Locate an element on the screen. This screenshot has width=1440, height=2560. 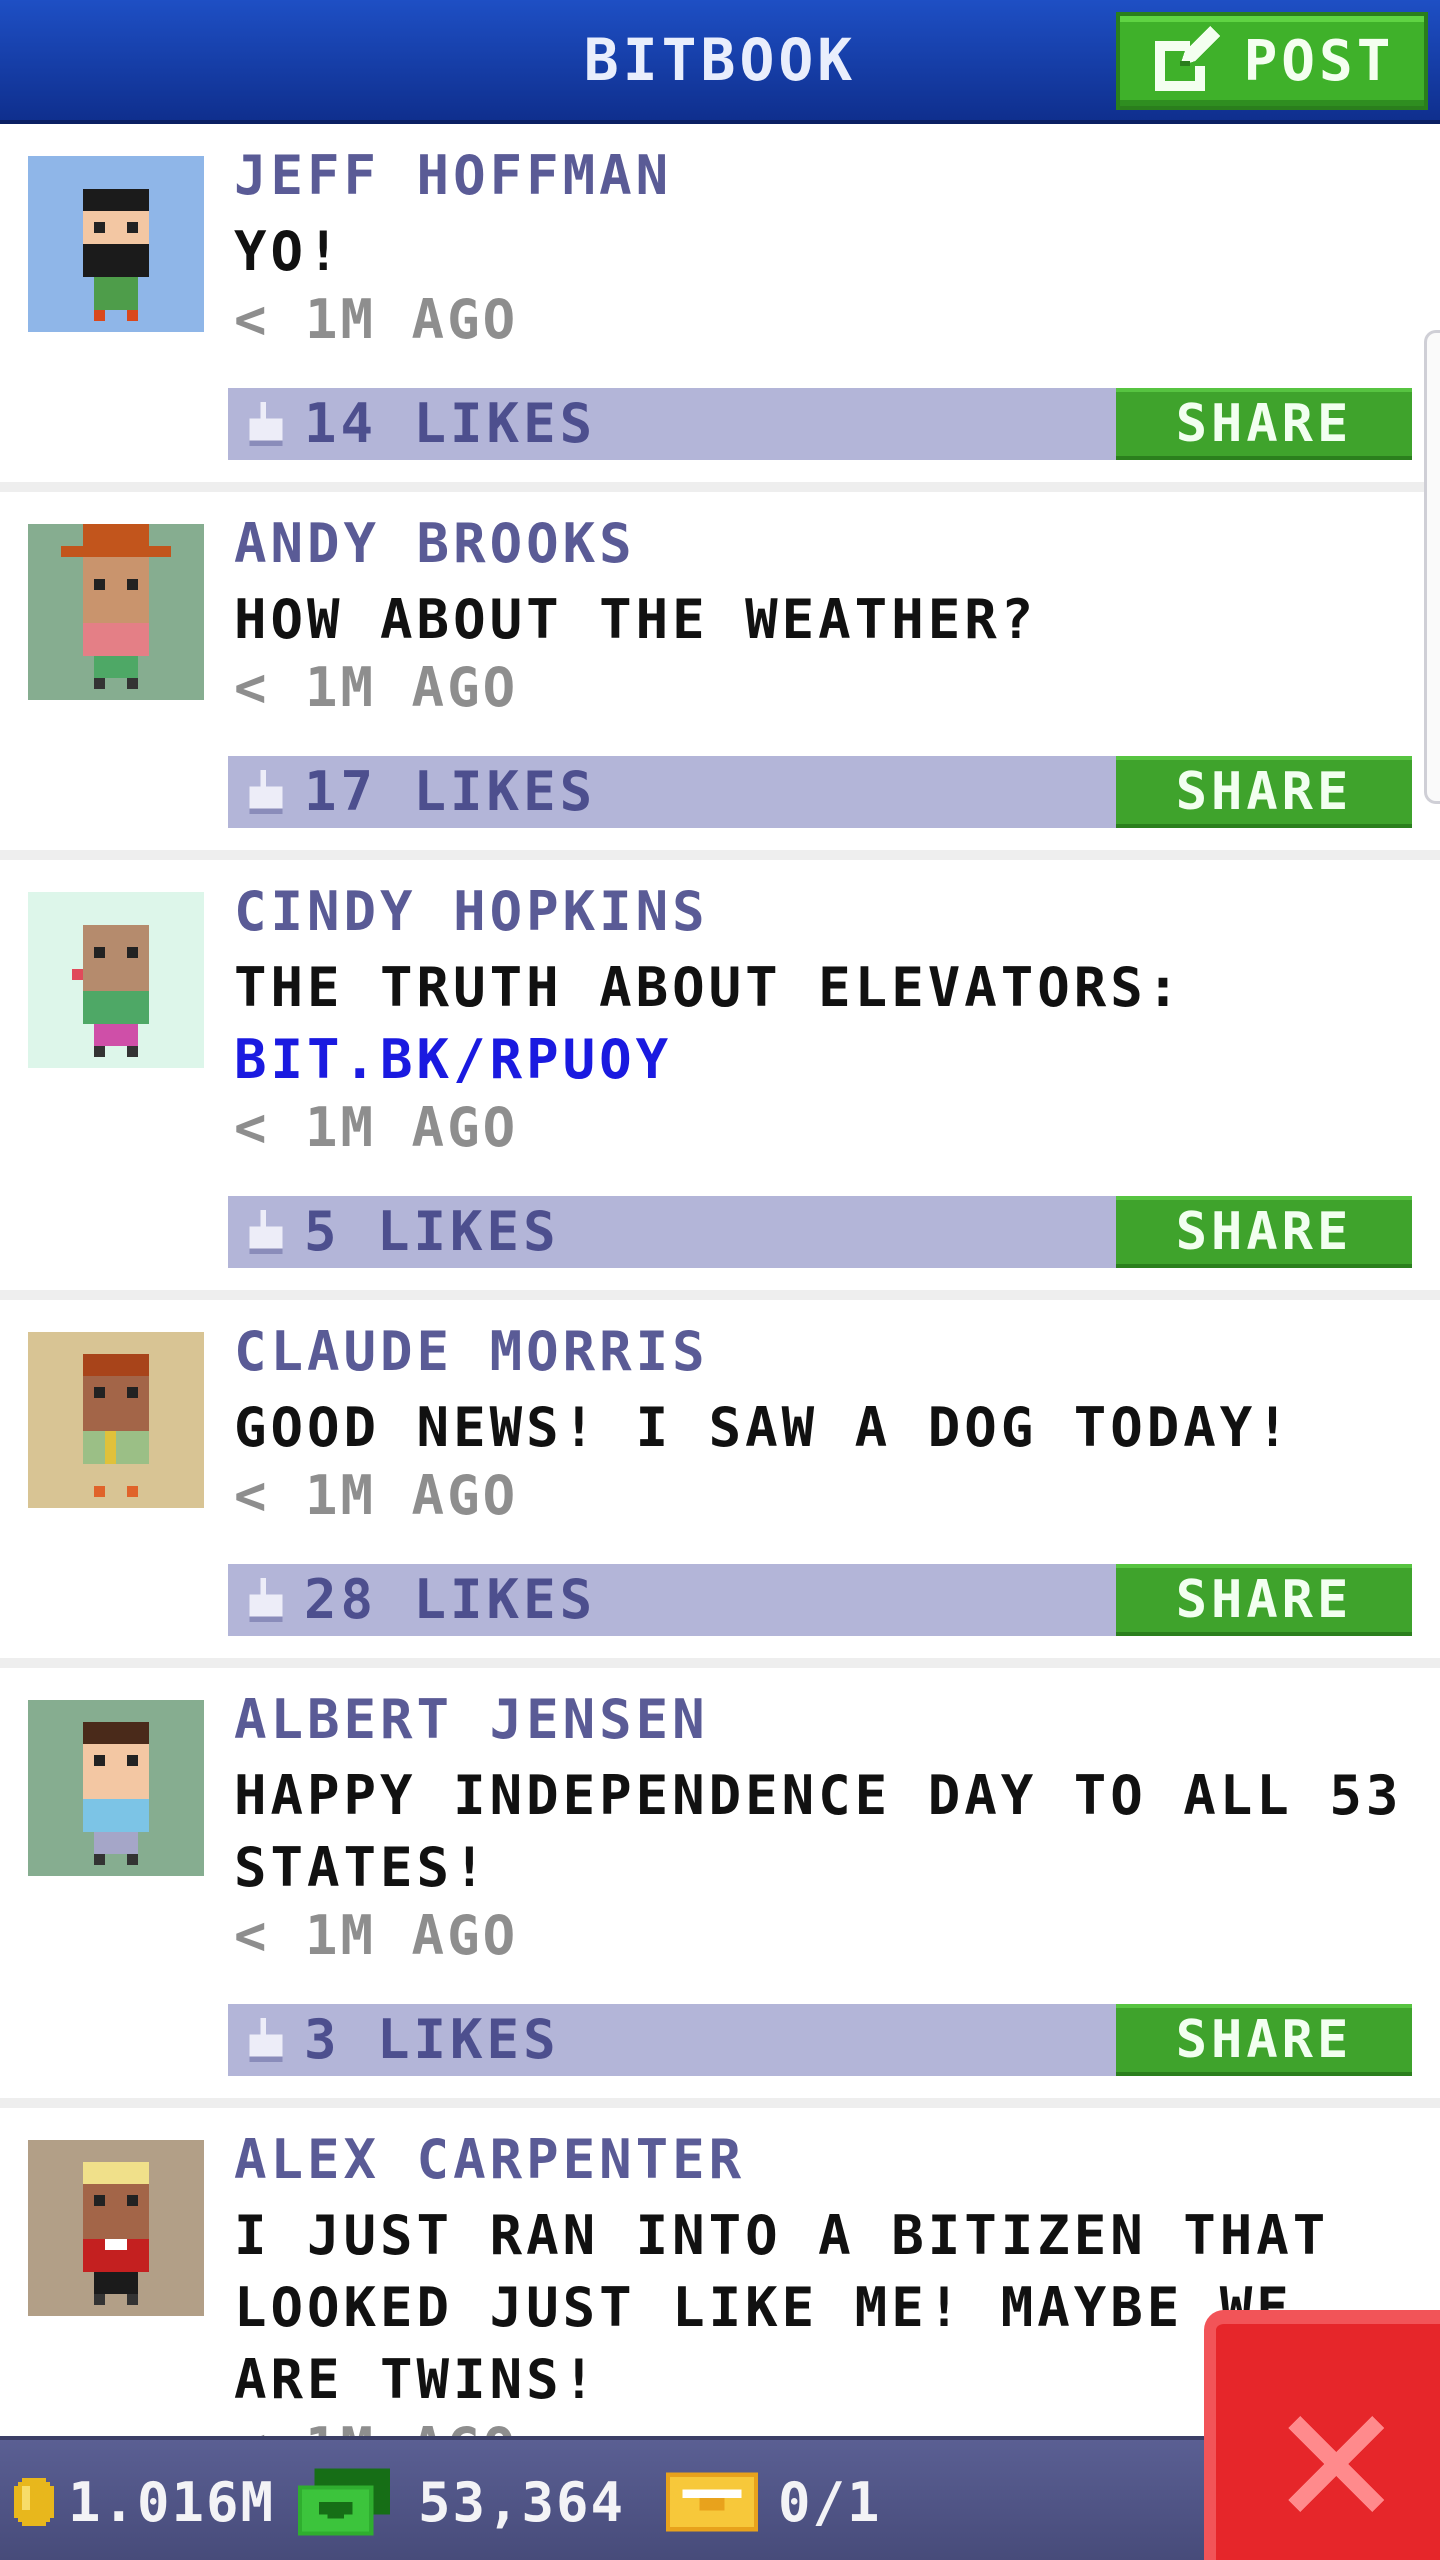
post-text: HAPPY INDEPENDENCE DAY TO ALL 53 STATES! is located at coordinates (818, 1831).